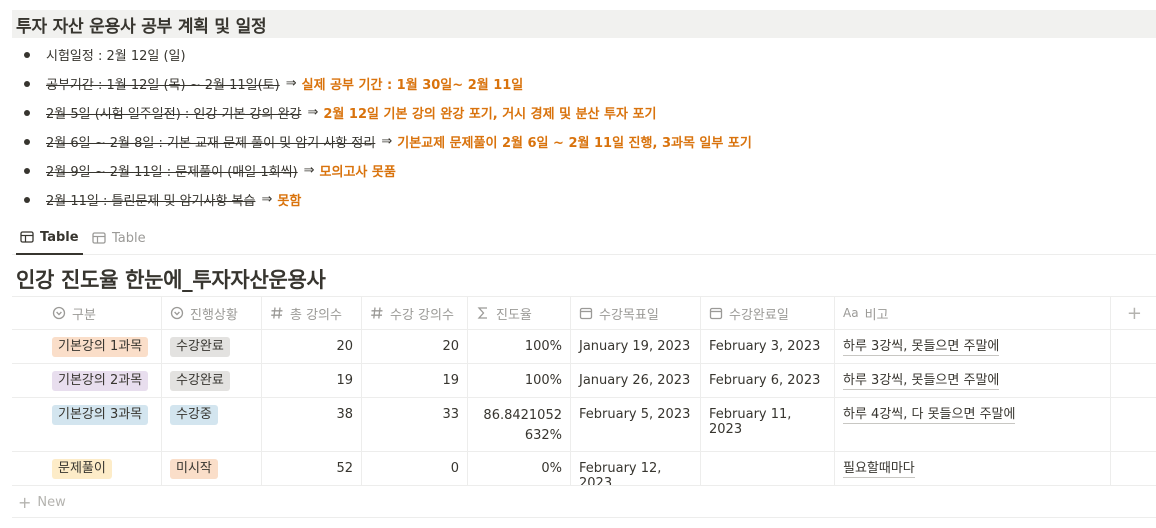  What do you see at coordinates (377, 313) in the screenshot?
I see `number-icon` at bounding box center [377, 313].